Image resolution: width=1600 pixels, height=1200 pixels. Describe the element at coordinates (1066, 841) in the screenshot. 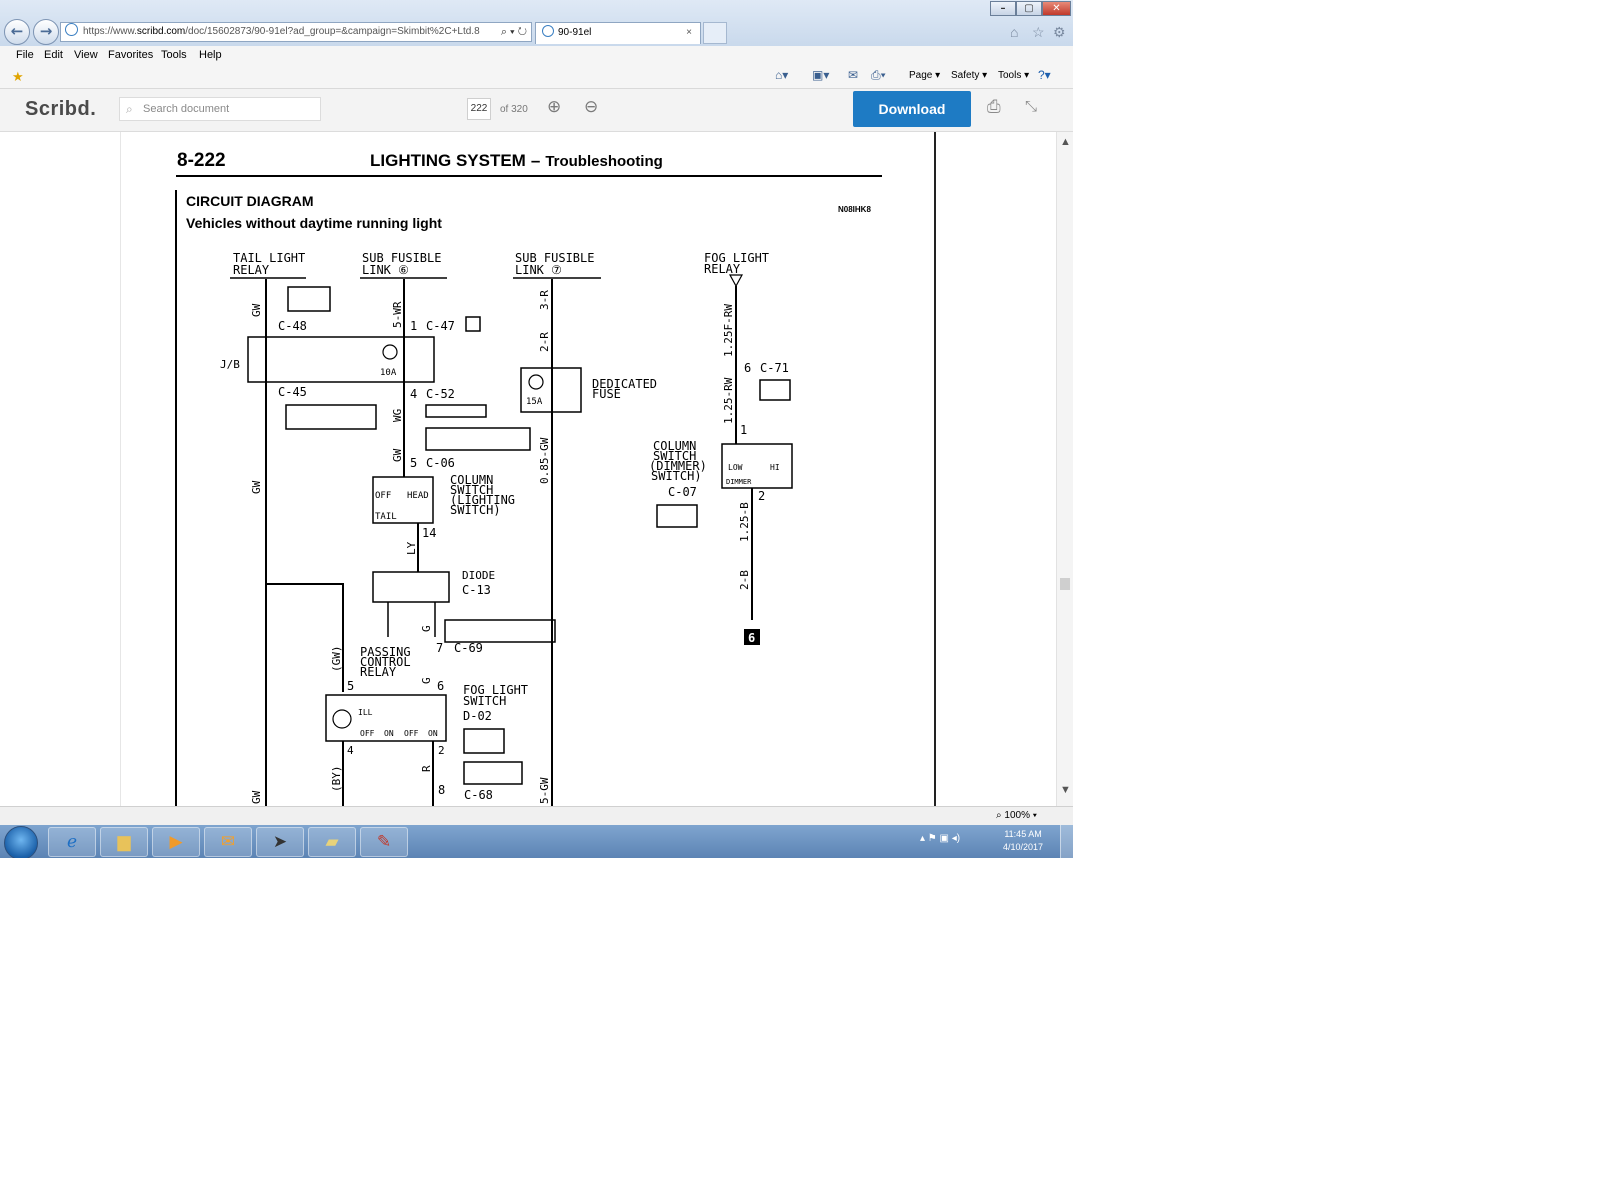

I see `show-desktop-button` at that location.